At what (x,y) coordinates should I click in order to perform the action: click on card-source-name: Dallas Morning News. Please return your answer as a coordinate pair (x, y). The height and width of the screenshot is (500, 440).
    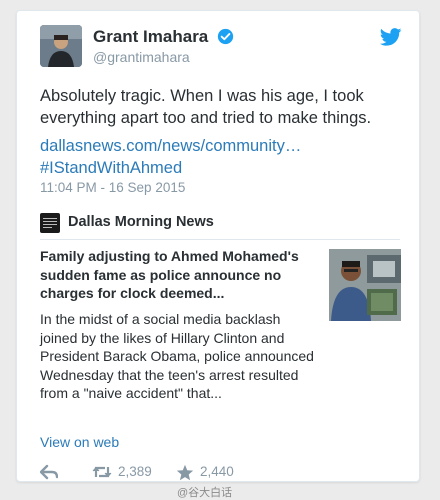
    Looking at the image, I should click on (141, 222).